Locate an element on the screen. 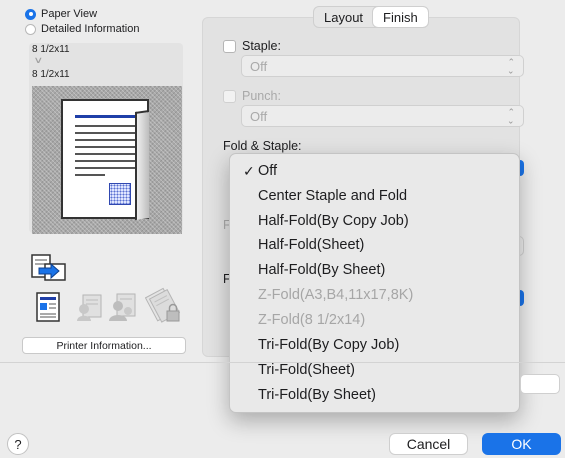 This screenshot has width=565, height=458. divider is located at coordinates (282, 362).